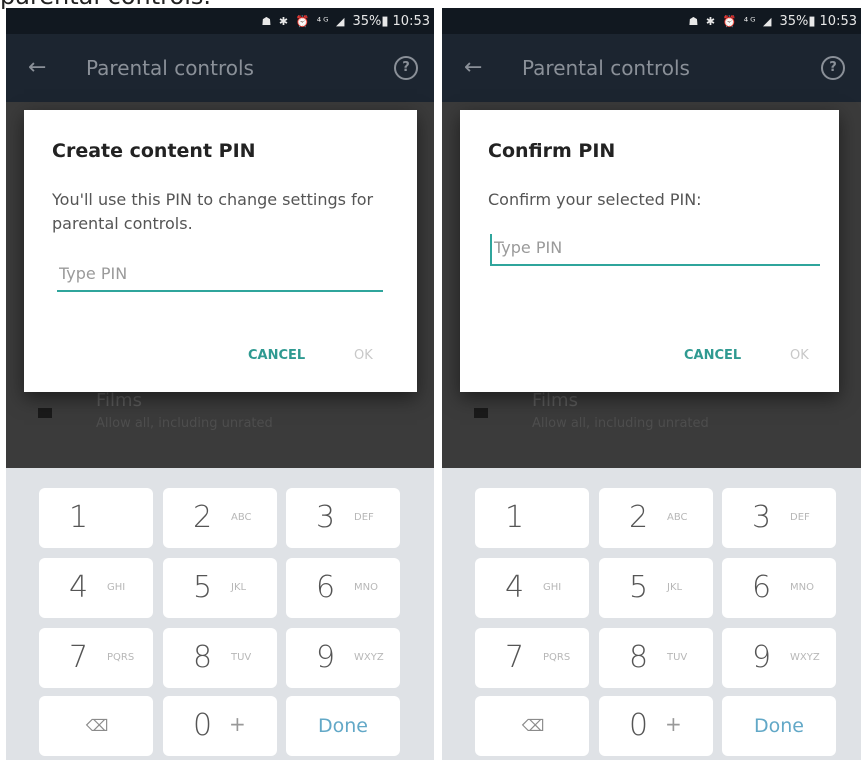 This screenshot has height=760, width=861. What do you see at coordinates (797, 21) in the screenshot?
I see `battery-indicator: 35%▮` at bounding box center [797, 21].